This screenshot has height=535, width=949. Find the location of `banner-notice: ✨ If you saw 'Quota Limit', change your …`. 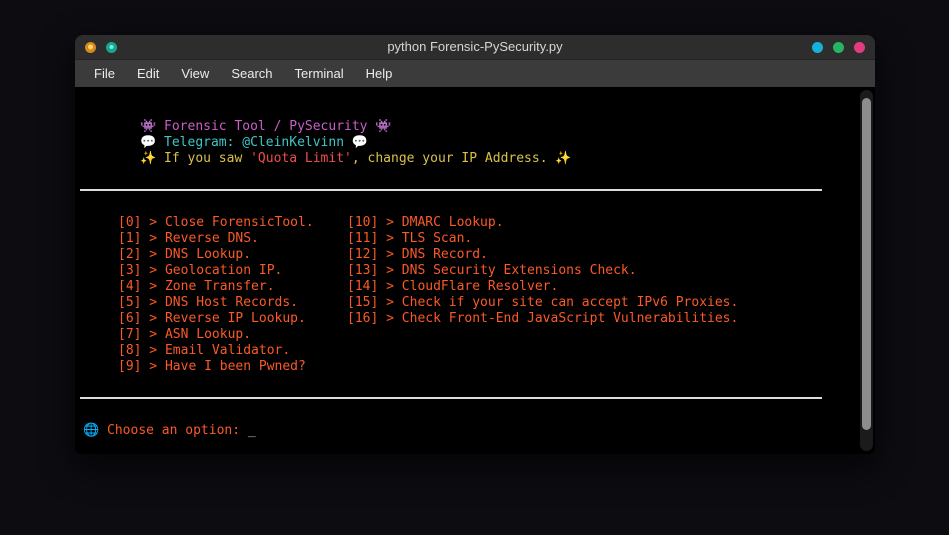

banner-notice: ✨ If you saw 'Quota Limit', change your … is located at coordinates (498, 159).